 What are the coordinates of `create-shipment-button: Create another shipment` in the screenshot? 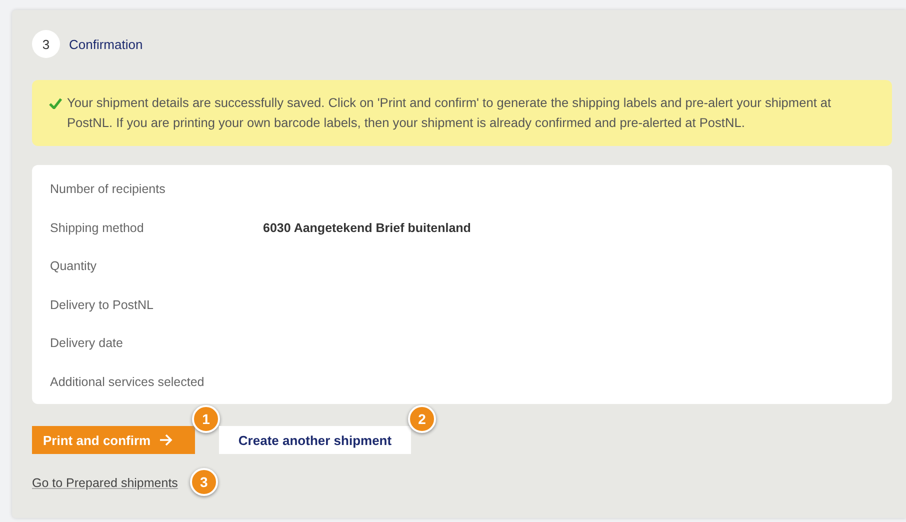 It's located at (315, 440).